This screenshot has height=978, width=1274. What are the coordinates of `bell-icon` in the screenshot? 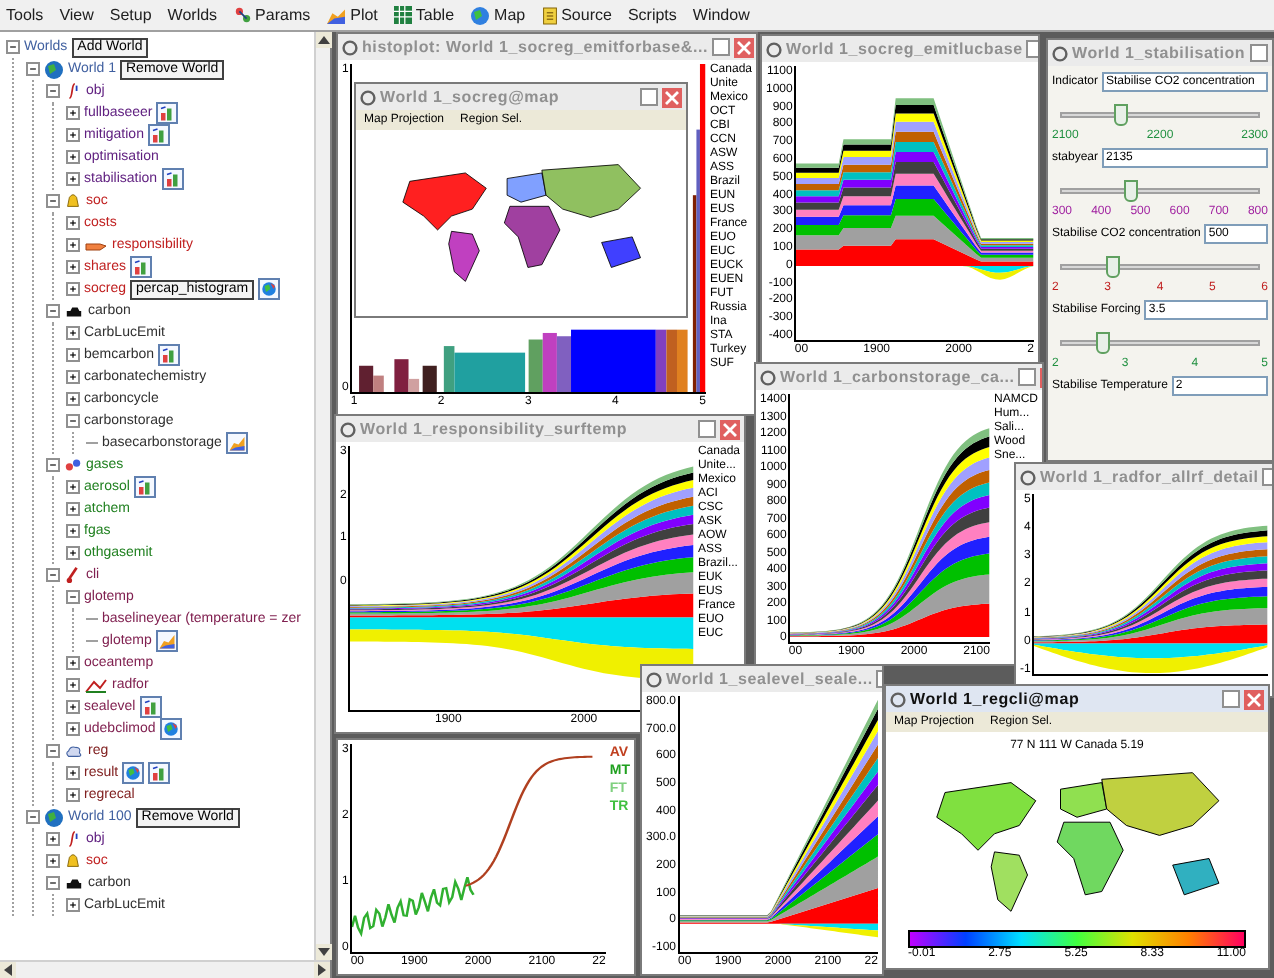 It's located at (73, 861).